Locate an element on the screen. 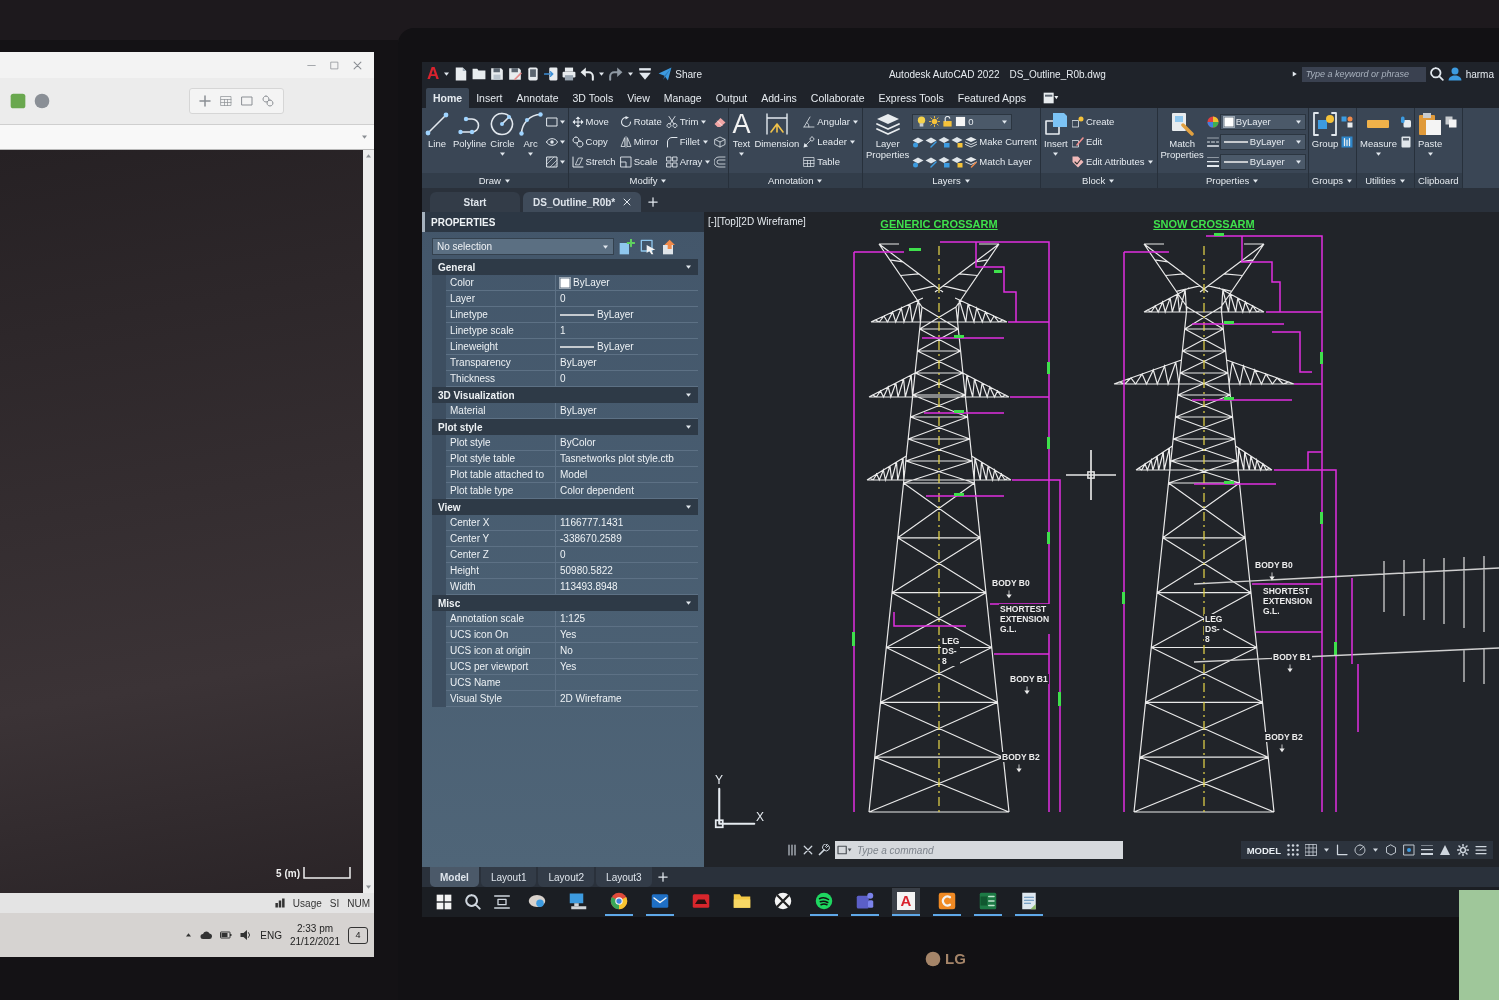 The image size is (1499, 1000). calculator-icon is located at coordinates (1405, 141).